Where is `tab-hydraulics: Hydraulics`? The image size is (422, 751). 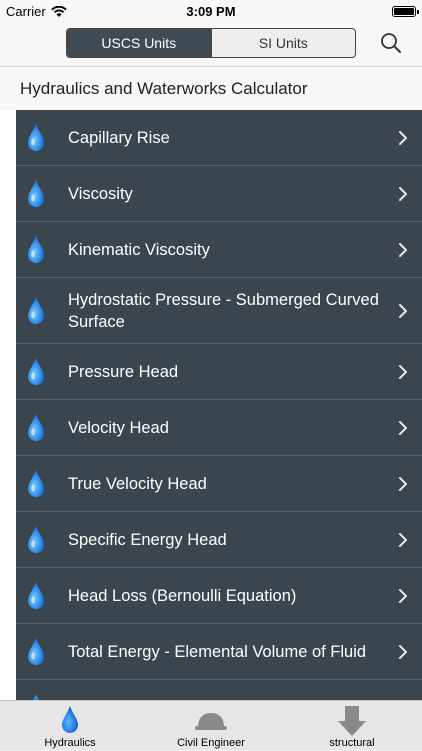
tab-hydraulics: Hydraulics is located at coordinates (70, 726).